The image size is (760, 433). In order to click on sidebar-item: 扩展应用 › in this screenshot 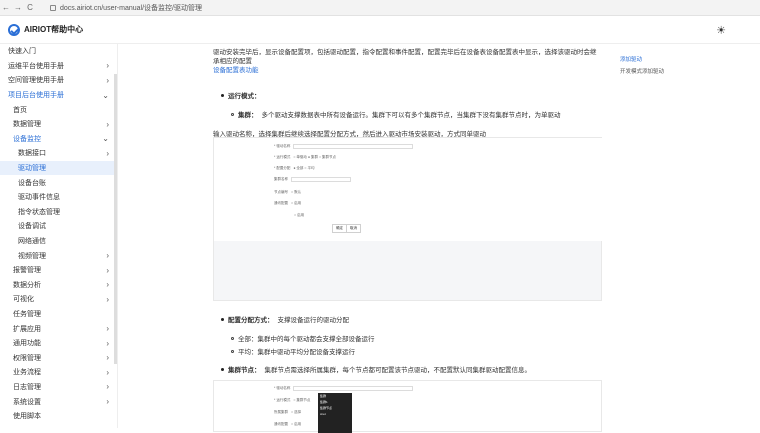, I will do `click(58, 328)`.